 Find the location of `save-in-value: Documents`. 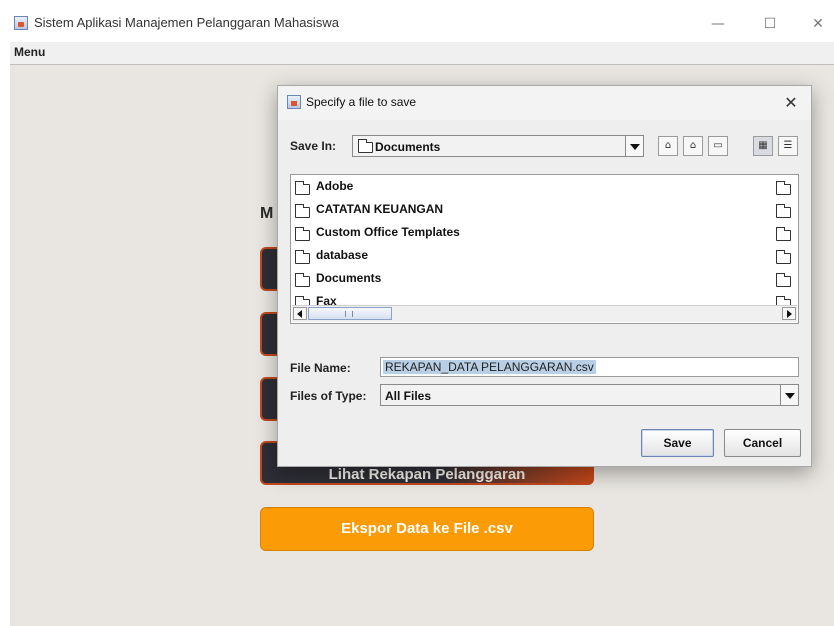

save-in-value: Documents is located at coordinates (408, 147).